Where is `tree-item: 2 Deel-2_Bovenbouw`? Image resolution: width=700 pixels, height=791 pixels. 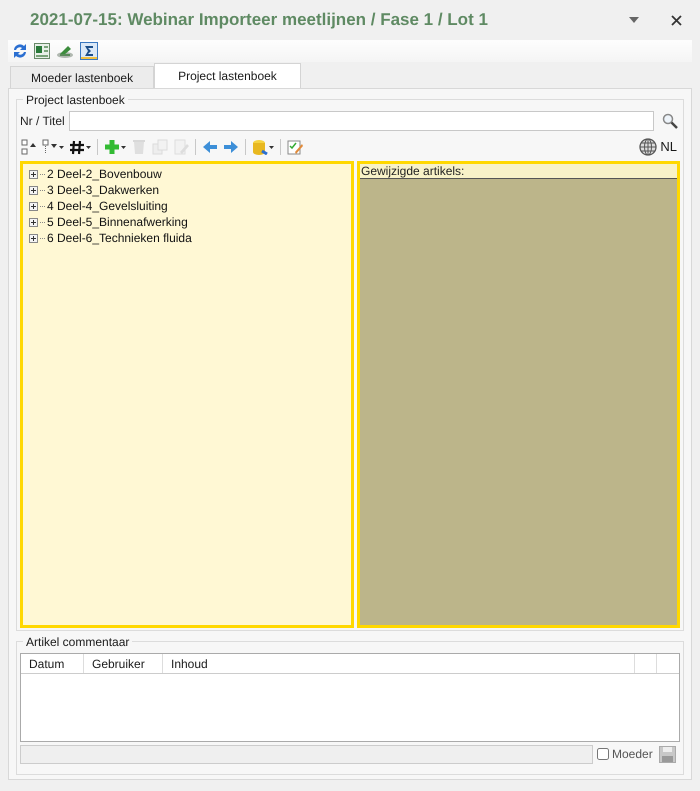 tree-item: 2 Deel-2_Bovenbouw is located at coordinates (104, 174).